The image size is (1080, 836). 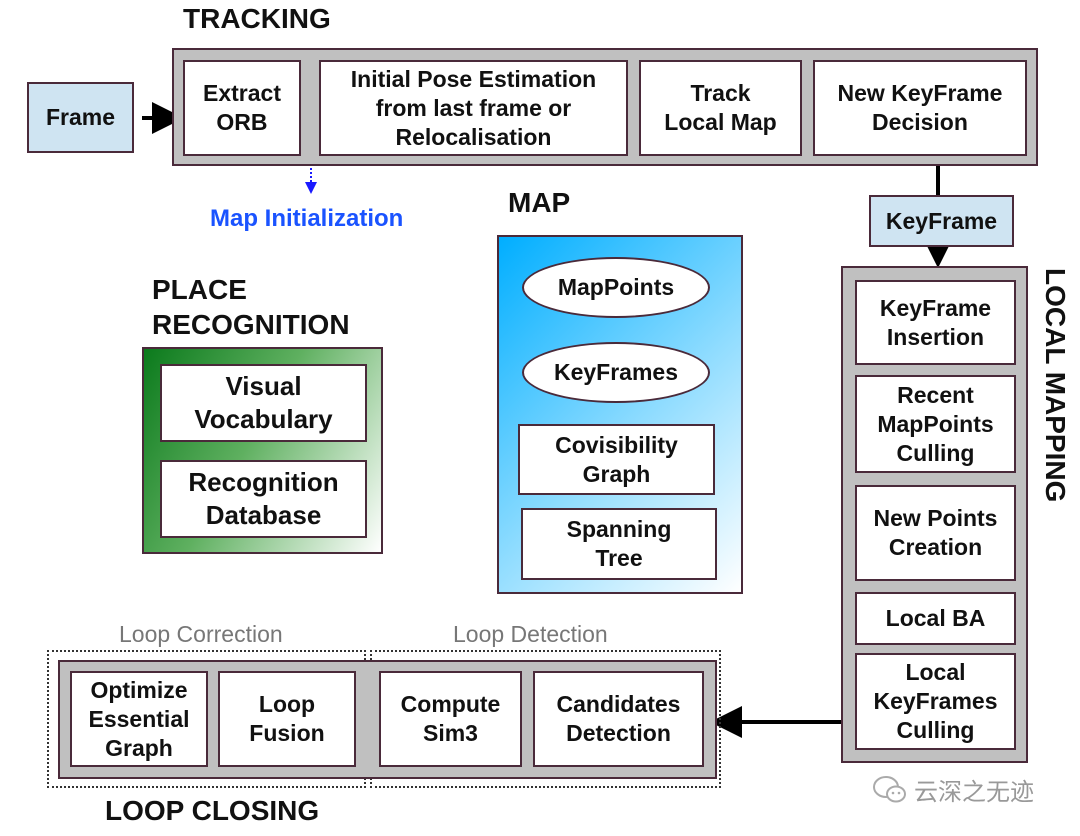 What do you see at coordinates (616, 372) in the screenshot?
I see `map-item-keyframes: KeyFrames` at bounding box center [616, 372].